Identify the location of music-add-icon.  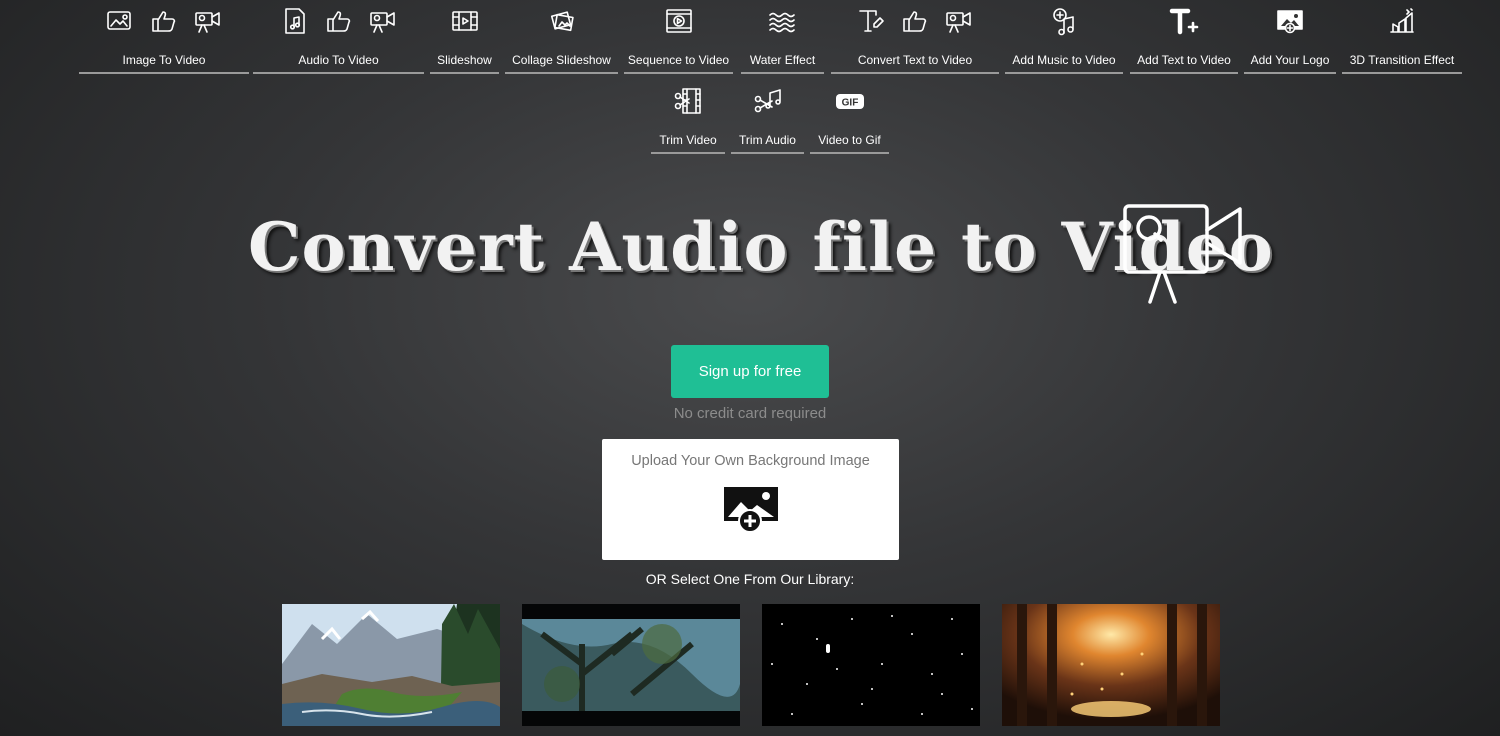
(1063, 22).